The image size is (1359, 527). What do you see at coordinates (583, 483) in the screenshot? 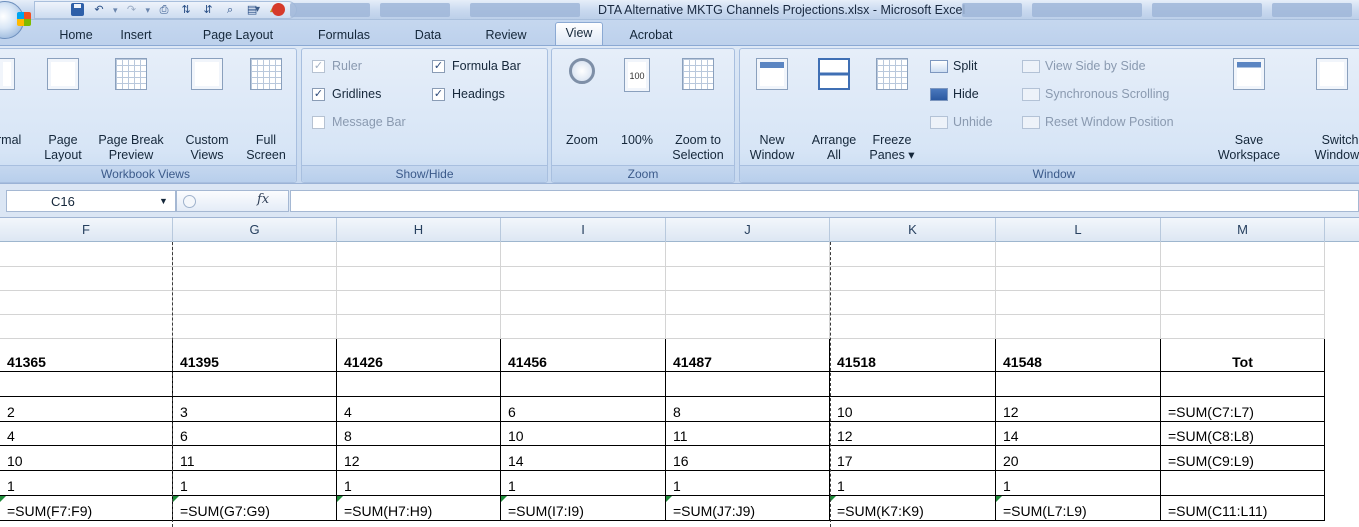
I see `cell-i: 1` at bounding box center [583, 483].